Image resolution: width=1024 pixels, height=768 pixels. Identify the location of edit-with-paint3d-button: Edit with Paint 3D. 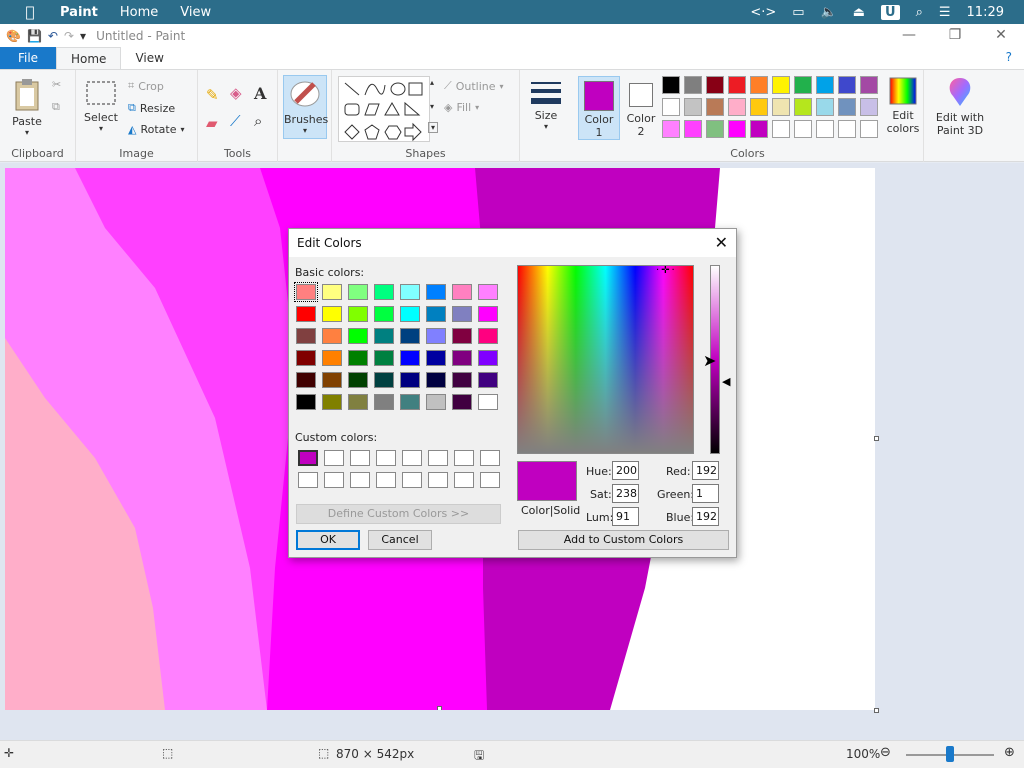
(960, 106).